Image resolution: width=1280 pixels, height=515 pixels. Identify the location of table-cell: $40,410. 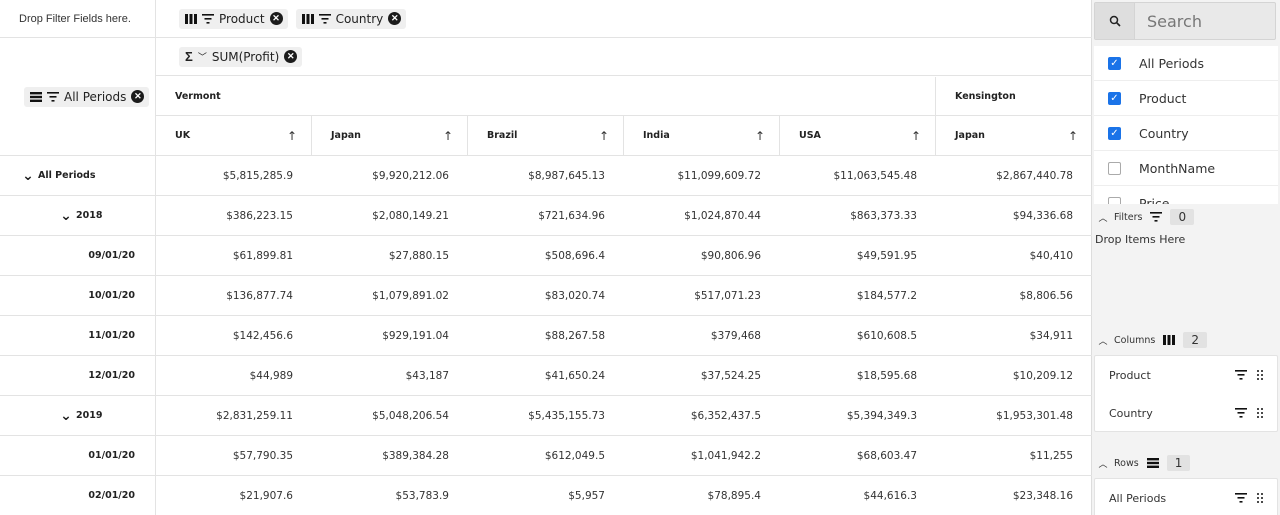
(1014, 256).